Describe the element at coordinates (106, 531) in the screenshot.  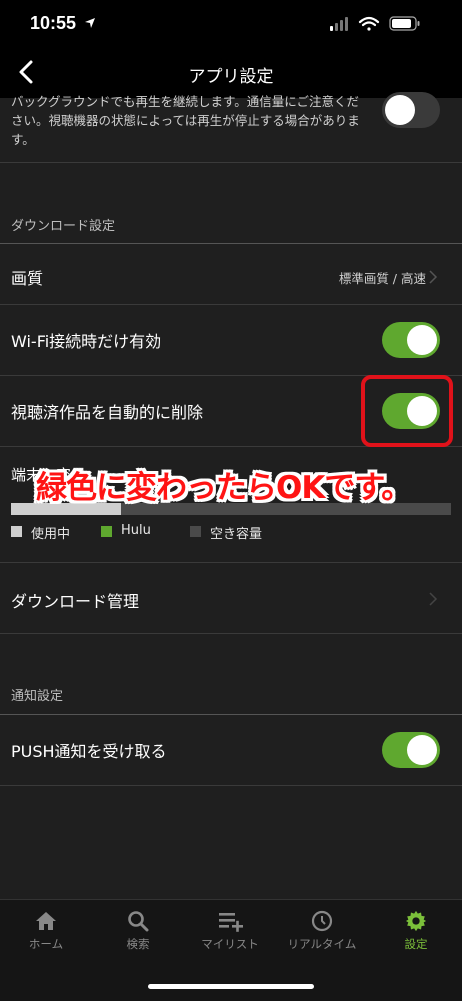
I see `hulu-legend-swatch` at that location.